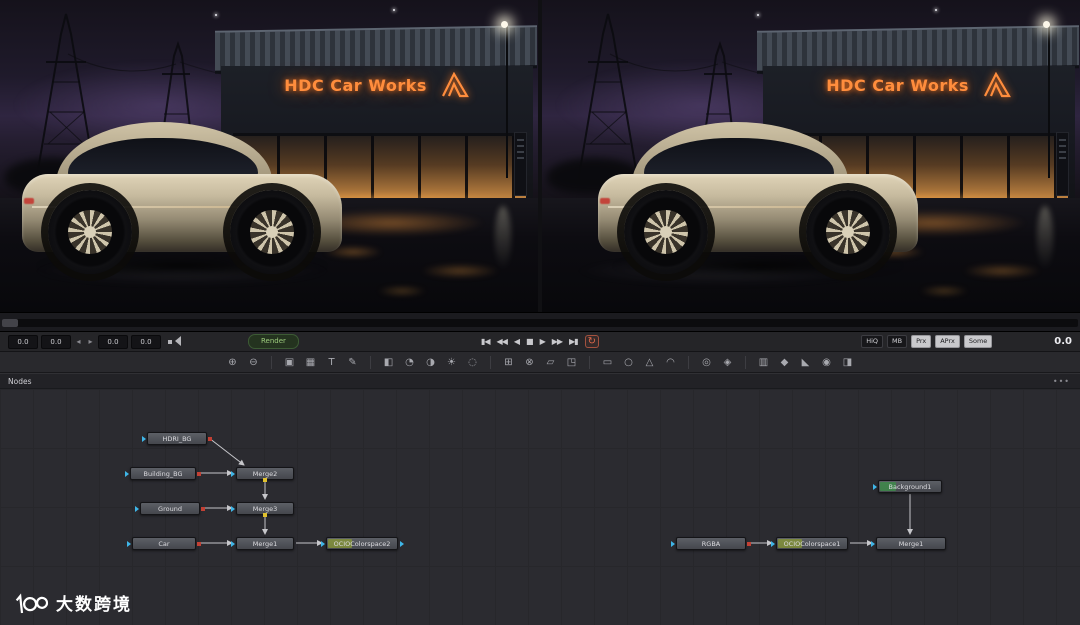 Image resolution: width=1080 pixels, height=625 pixels. Describe the element at coordinates (921, 341) in the screenshot. I see `prx-button: Prx` at that location.